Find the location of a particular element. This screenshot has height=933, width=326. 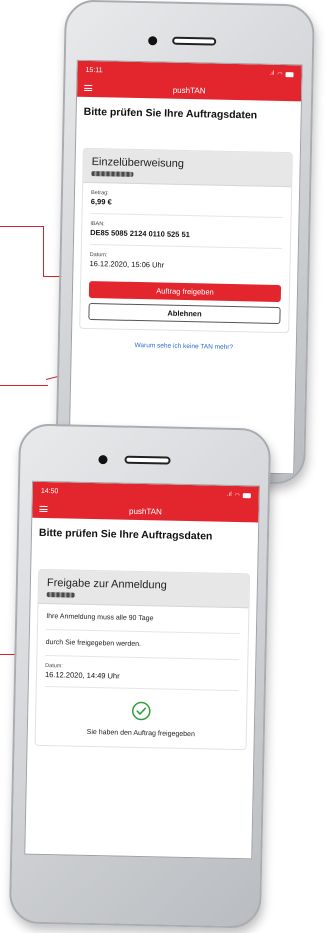

callout-line-1-vertical is located at coordinates (43, 251).